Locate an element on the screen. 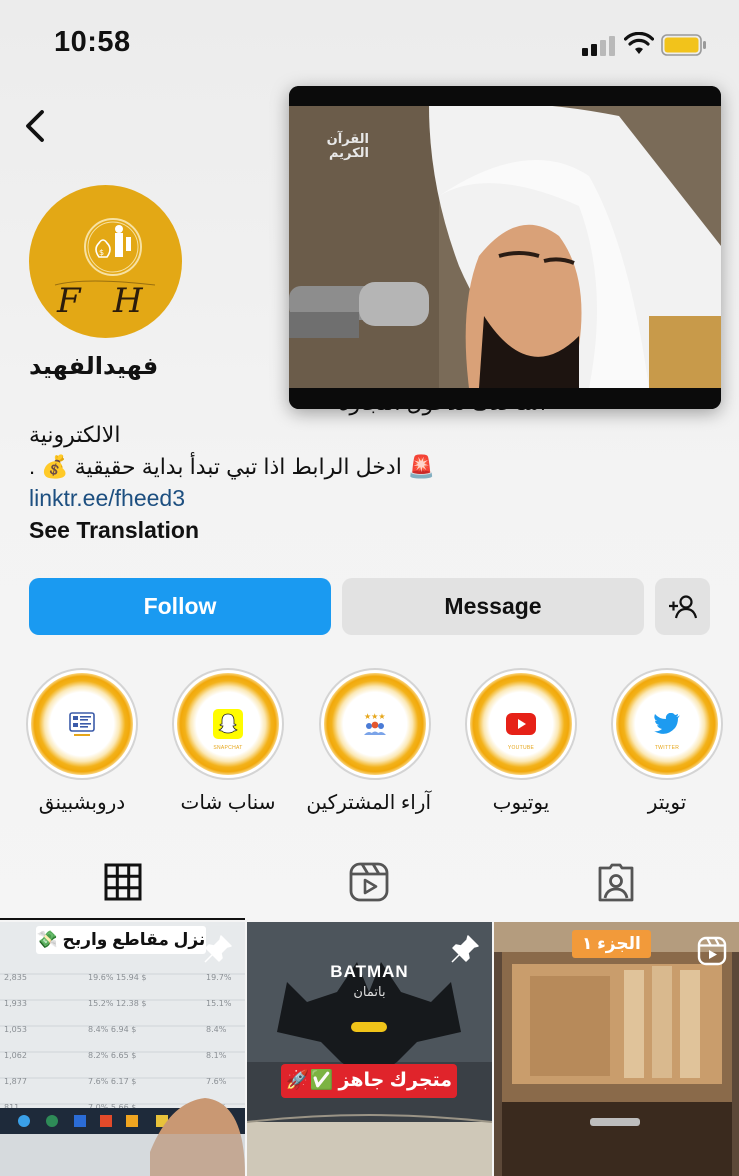 The image size is (739, 1176). tab-tagged is located at coordinates (616, 882).